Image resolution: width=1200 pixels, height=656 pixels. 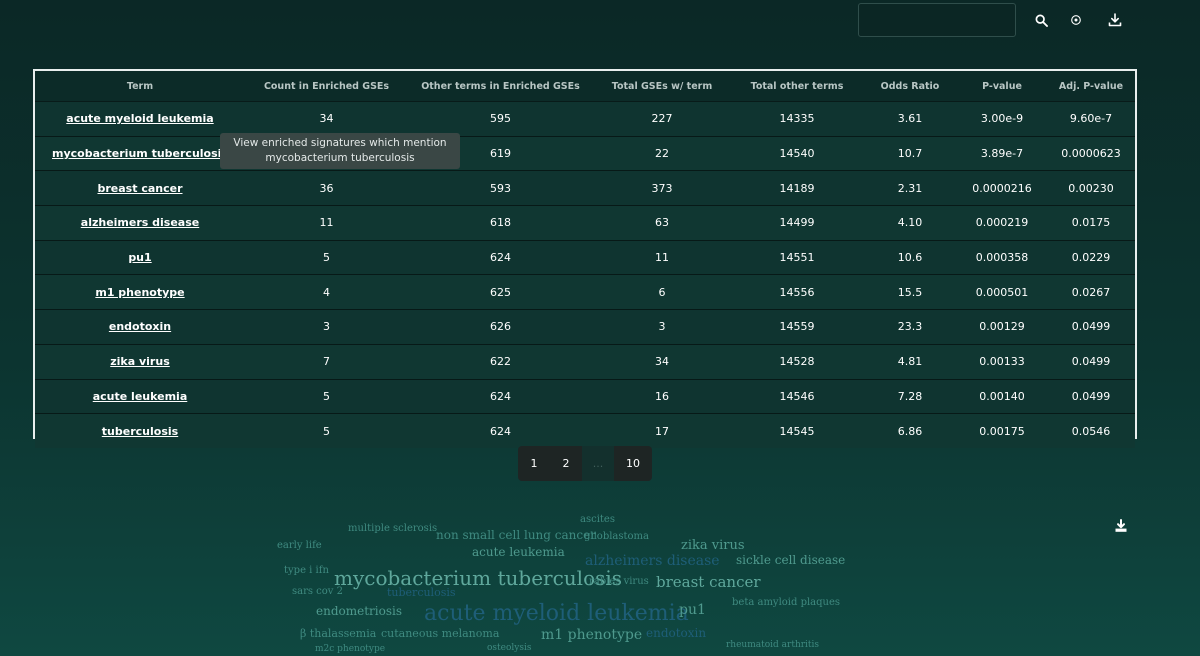 I want to click on table-row: endotoxin 3 626 3 14559 23.3 0.00129 0.0499, so click(x=585, y=327).